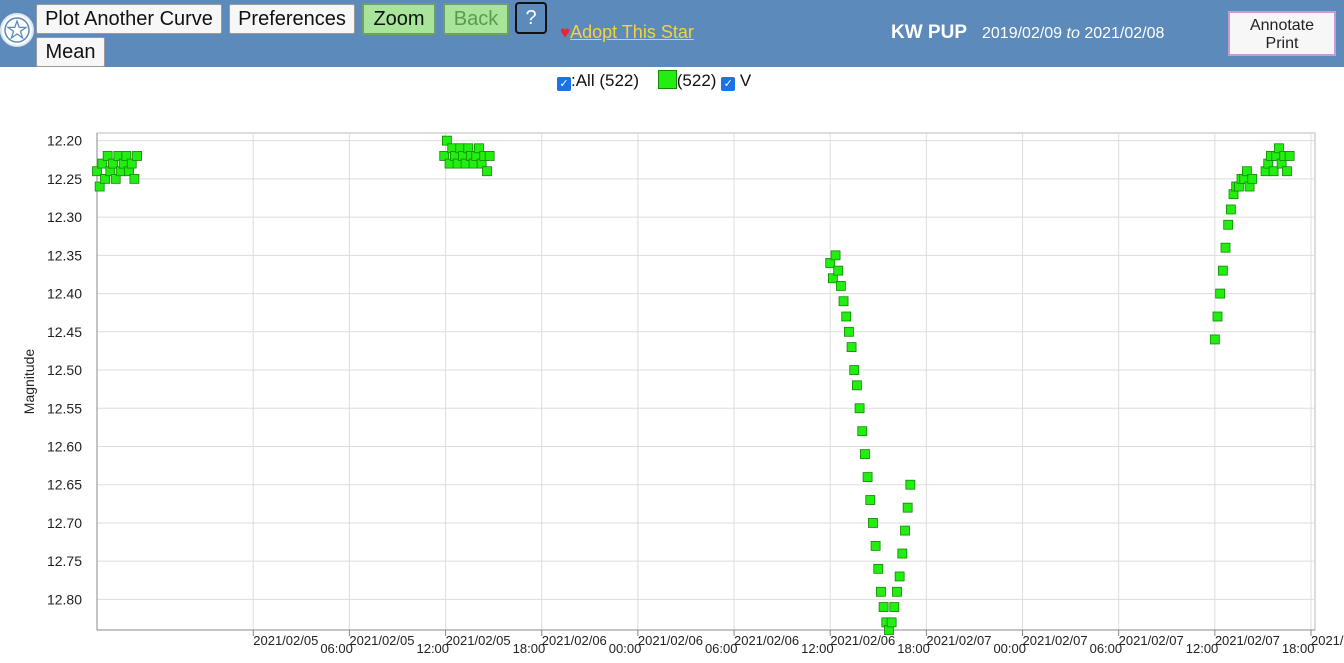  What do you see at coordinates (728, 84) in the screenshot?
I see `v-band-checkbox: ✓` at bounding box center [728, 84].